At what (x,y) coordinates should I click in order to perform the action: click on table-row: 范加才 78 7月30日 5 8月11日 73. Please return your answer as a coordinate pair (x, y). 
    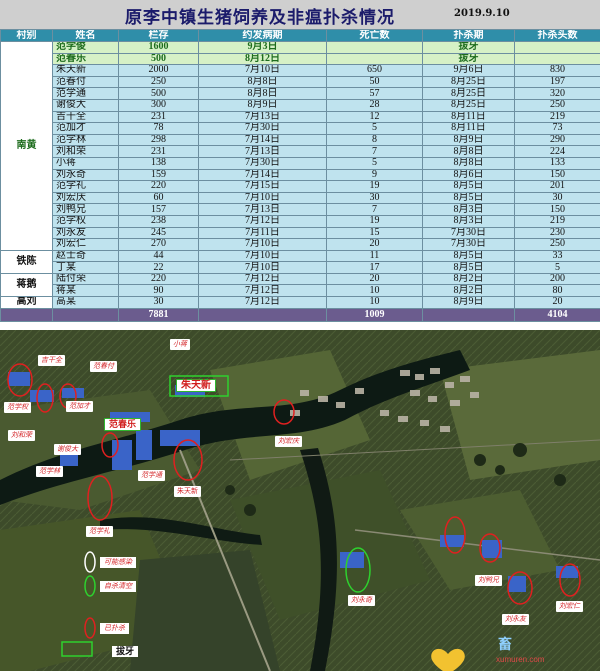
    Looking at the image, I should click on (300, 128).